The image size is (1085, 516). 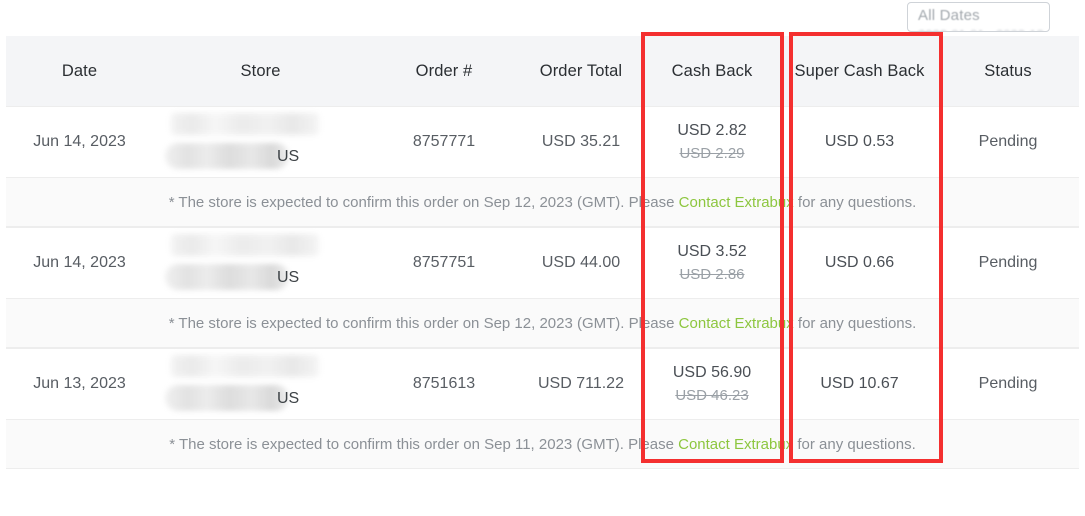 I want to click on cell-super-cash-back: USD 0.66, so click(x=859, y=263).